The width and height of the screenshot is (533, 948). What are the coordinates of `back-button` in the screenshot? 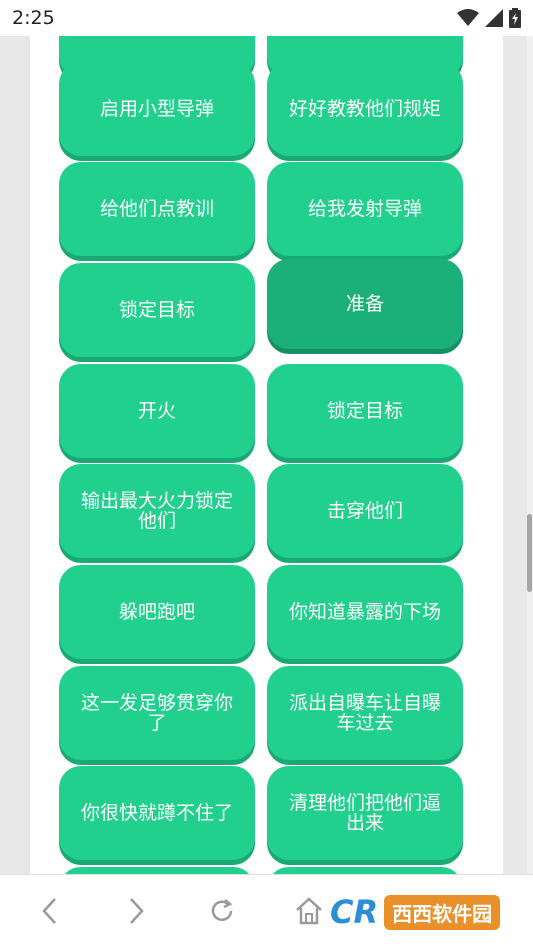 It's located at (50, 911).